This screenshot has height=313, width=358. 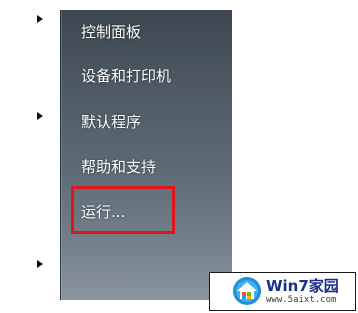 I want to click on menu-item-control-panel: 控制面板, so click(x=111, y=32).